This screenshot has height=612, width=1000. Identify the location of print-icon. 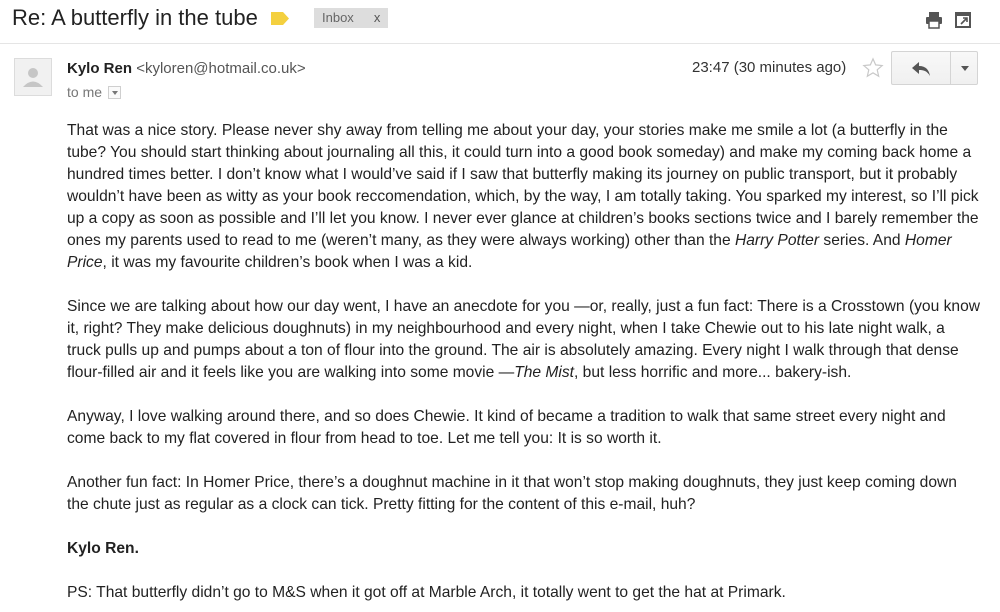
(934, 20).